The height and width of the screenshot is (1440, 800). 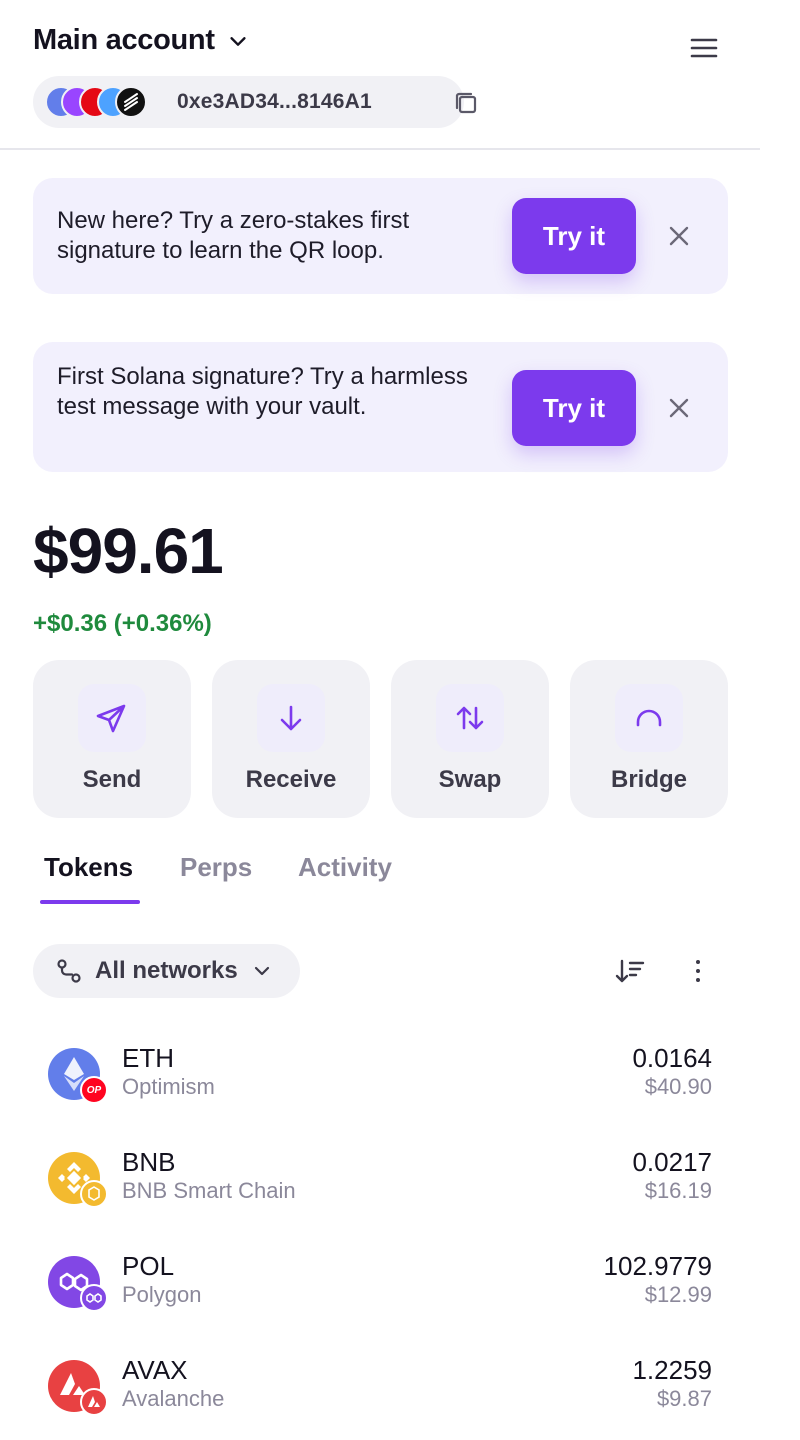 I want to click on hamburger-menu-icon, so click(x=704, y=48).